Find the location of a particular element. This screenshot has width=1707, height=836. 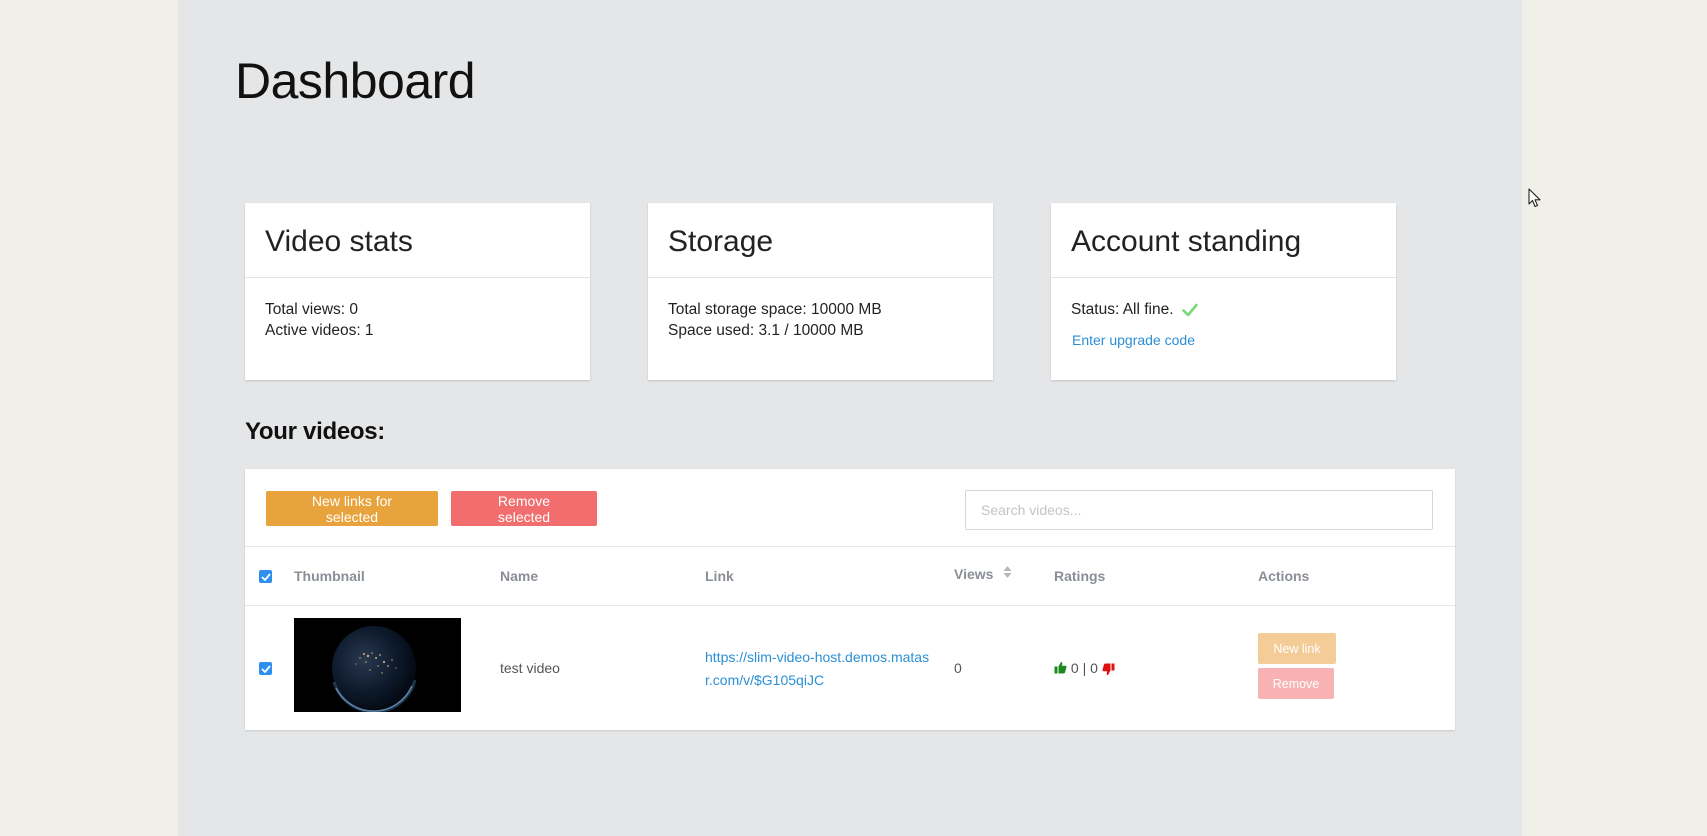

active-videos-text: Active videos: 1 is located at coordinates (319, 330).